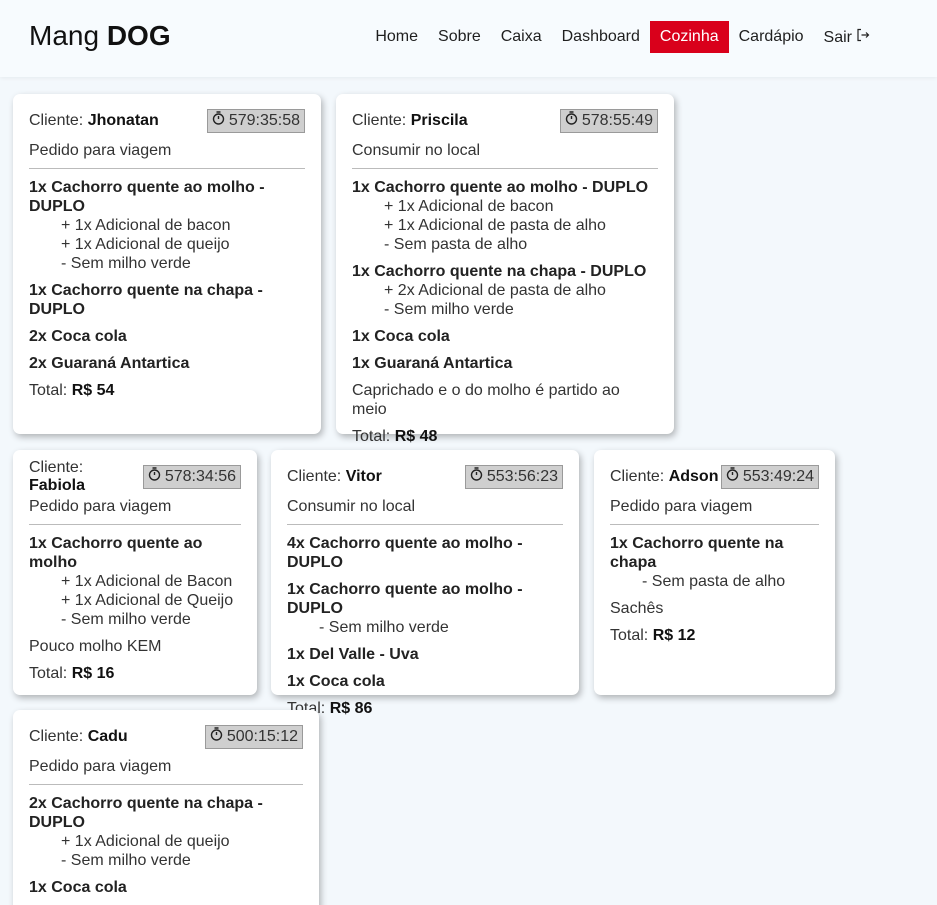 The height and width of the screenshot is (905, 937). I want to click on logout-icon, so click(863, 37).